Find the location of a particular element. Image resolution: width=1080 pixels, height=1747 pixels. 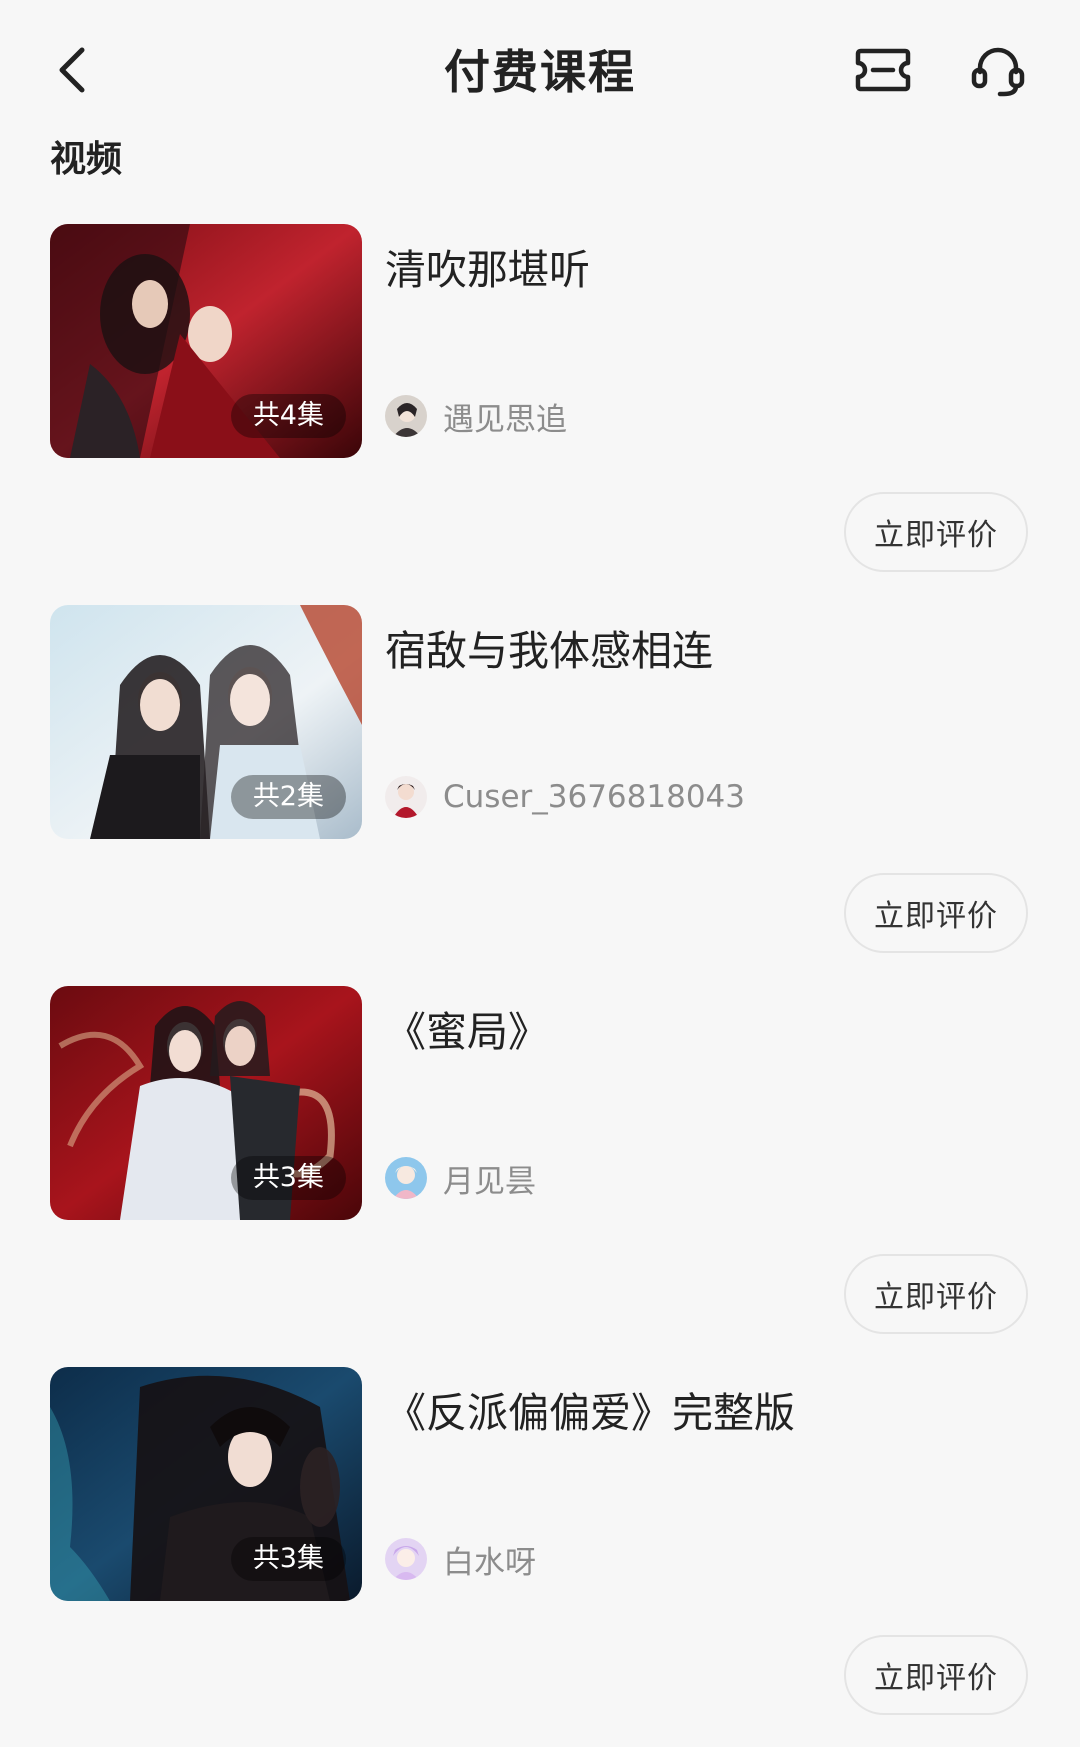

ticket-icon is located at coordinates (883, 70).